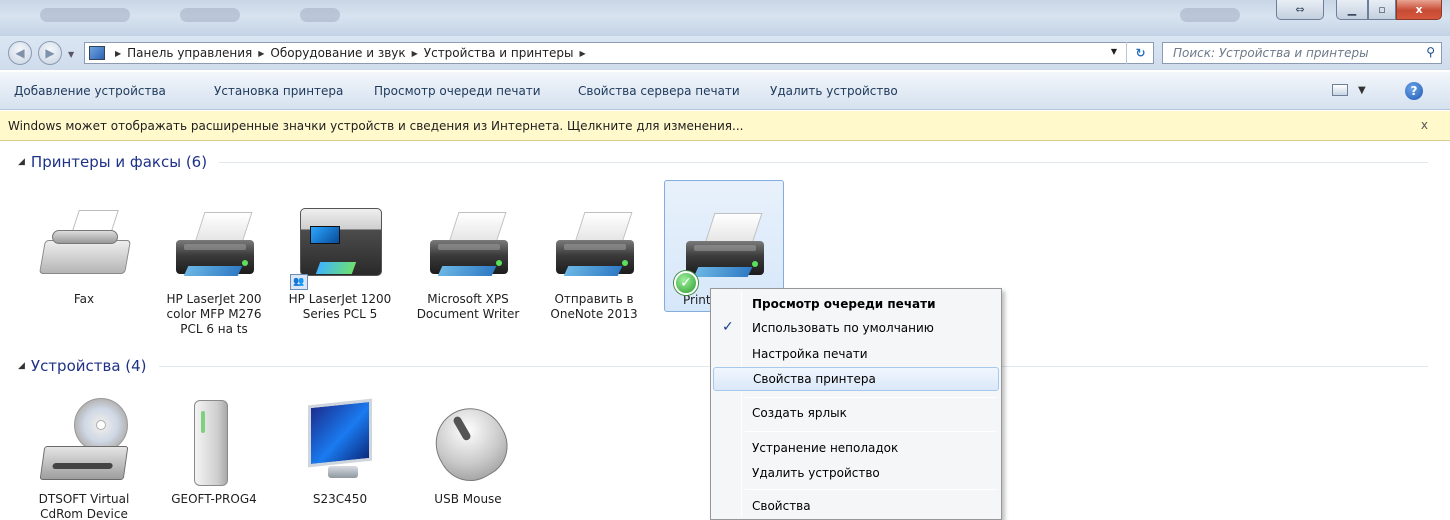 This screenshot has height=520, width=1450. I want to click on device-label: Microsoft XPS Document Writer, so click(468, 306).